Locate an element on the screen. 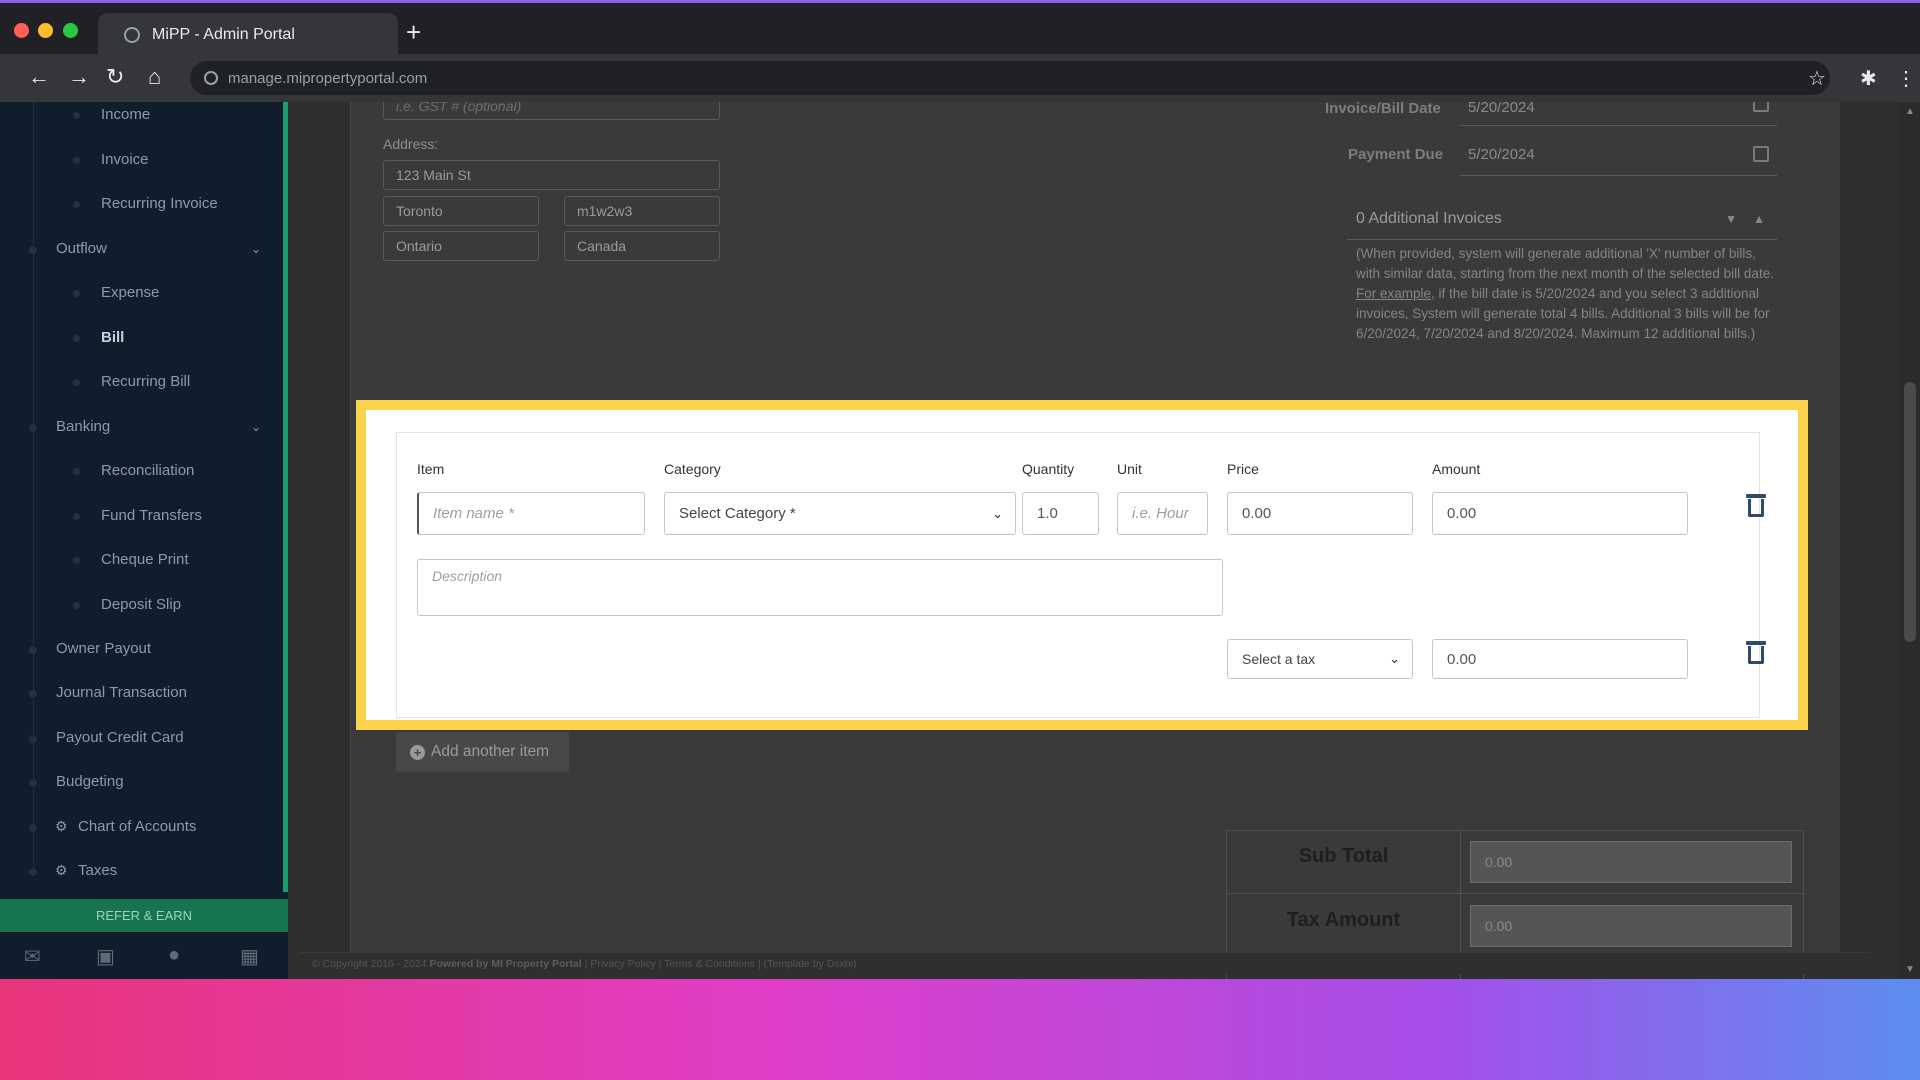 This screenshot has width=1920, height=1080. description-textarea: Description is located at coordinates (820, 587).